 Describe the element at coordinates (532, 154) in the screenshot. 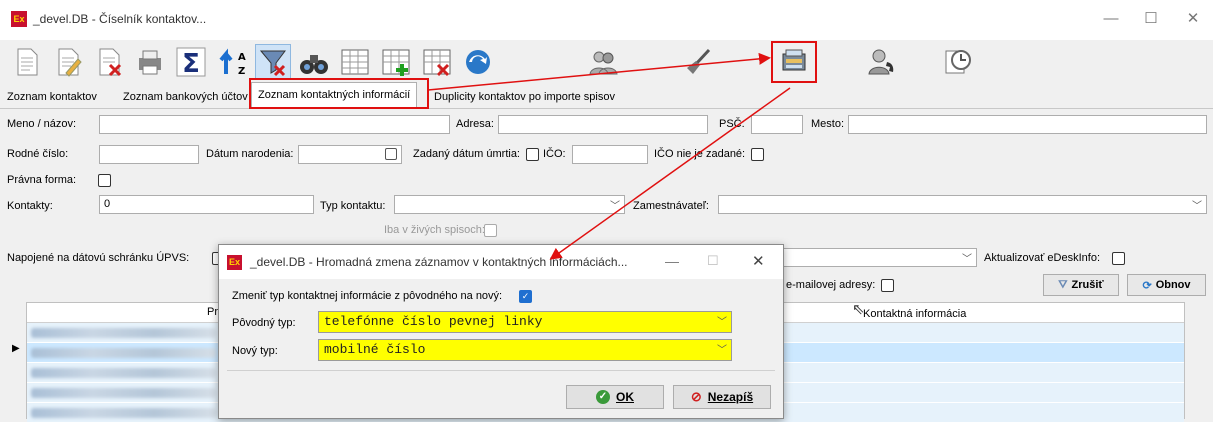

I see `death-date-checkbox` at that location.